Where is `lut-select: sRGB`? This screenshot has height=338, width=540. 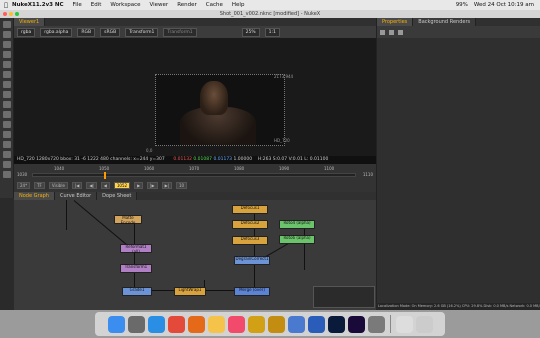 lut-select: sRGB is located at coordinates (110, 32).